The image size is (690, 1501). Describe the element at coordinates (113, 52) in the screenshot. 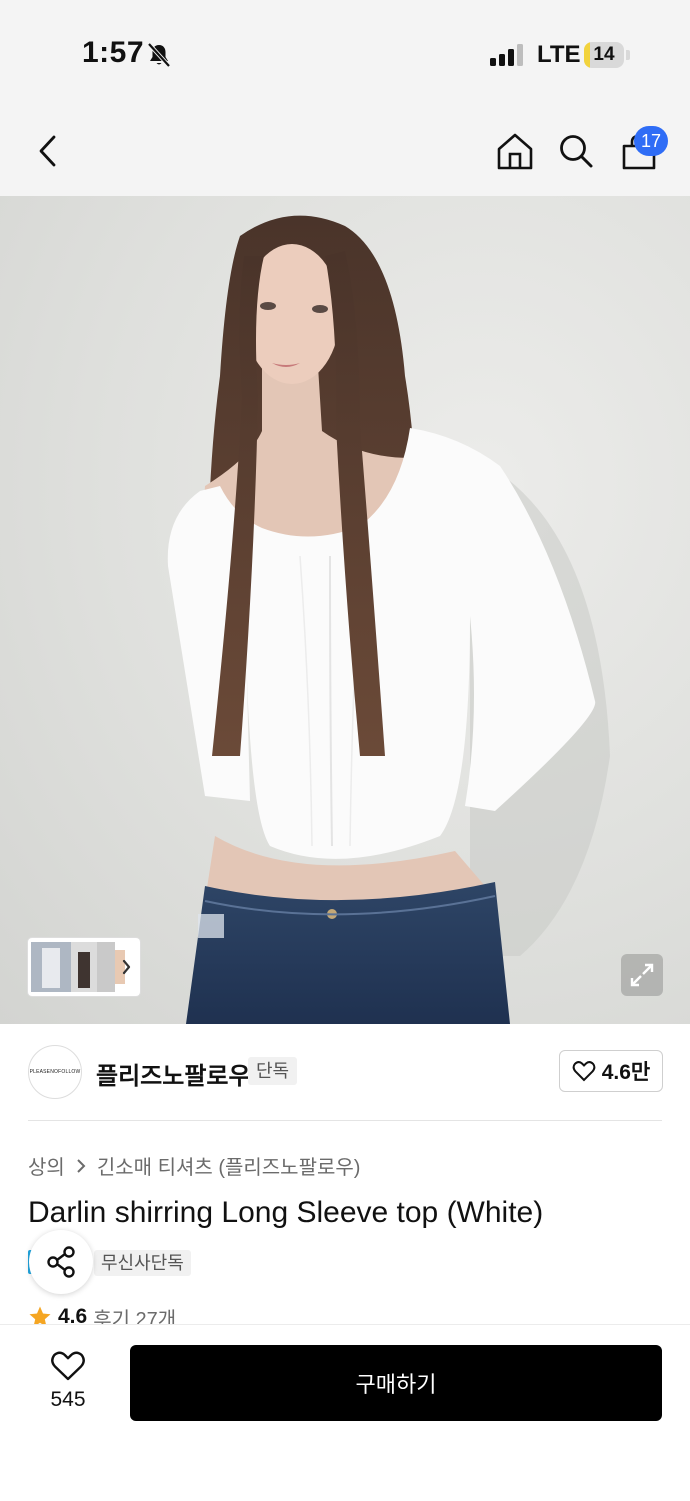

I see `status-time: 1:57` at that location.